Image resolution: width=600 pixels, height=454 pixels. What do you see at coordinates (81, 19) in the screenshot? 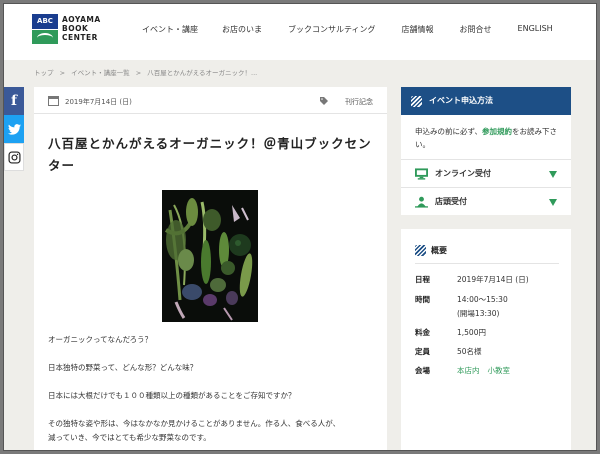
I see `logo-line: AOYAMA` at bounding box center [81, 19].